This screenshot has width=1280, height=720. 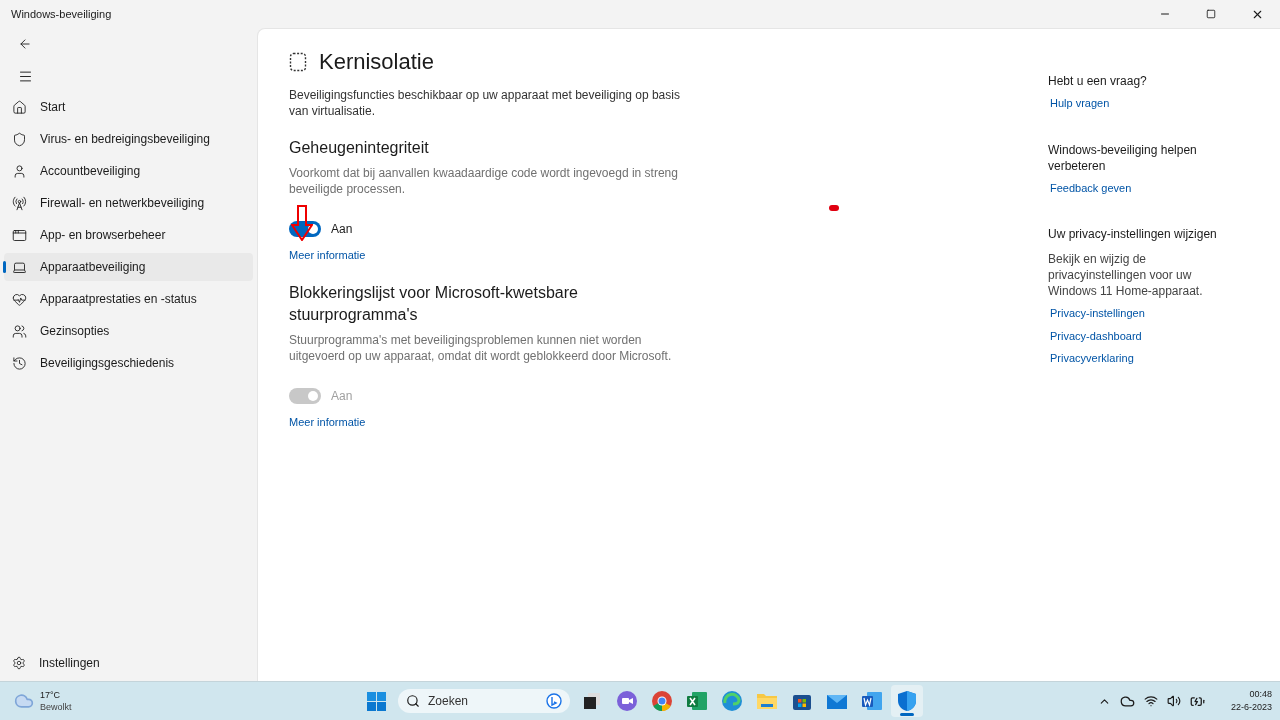 What do you see at coordinates (128, 331) in the screenshot?
I see `sidebar-item: Gezinsopties` at bounding box center [128, 331].